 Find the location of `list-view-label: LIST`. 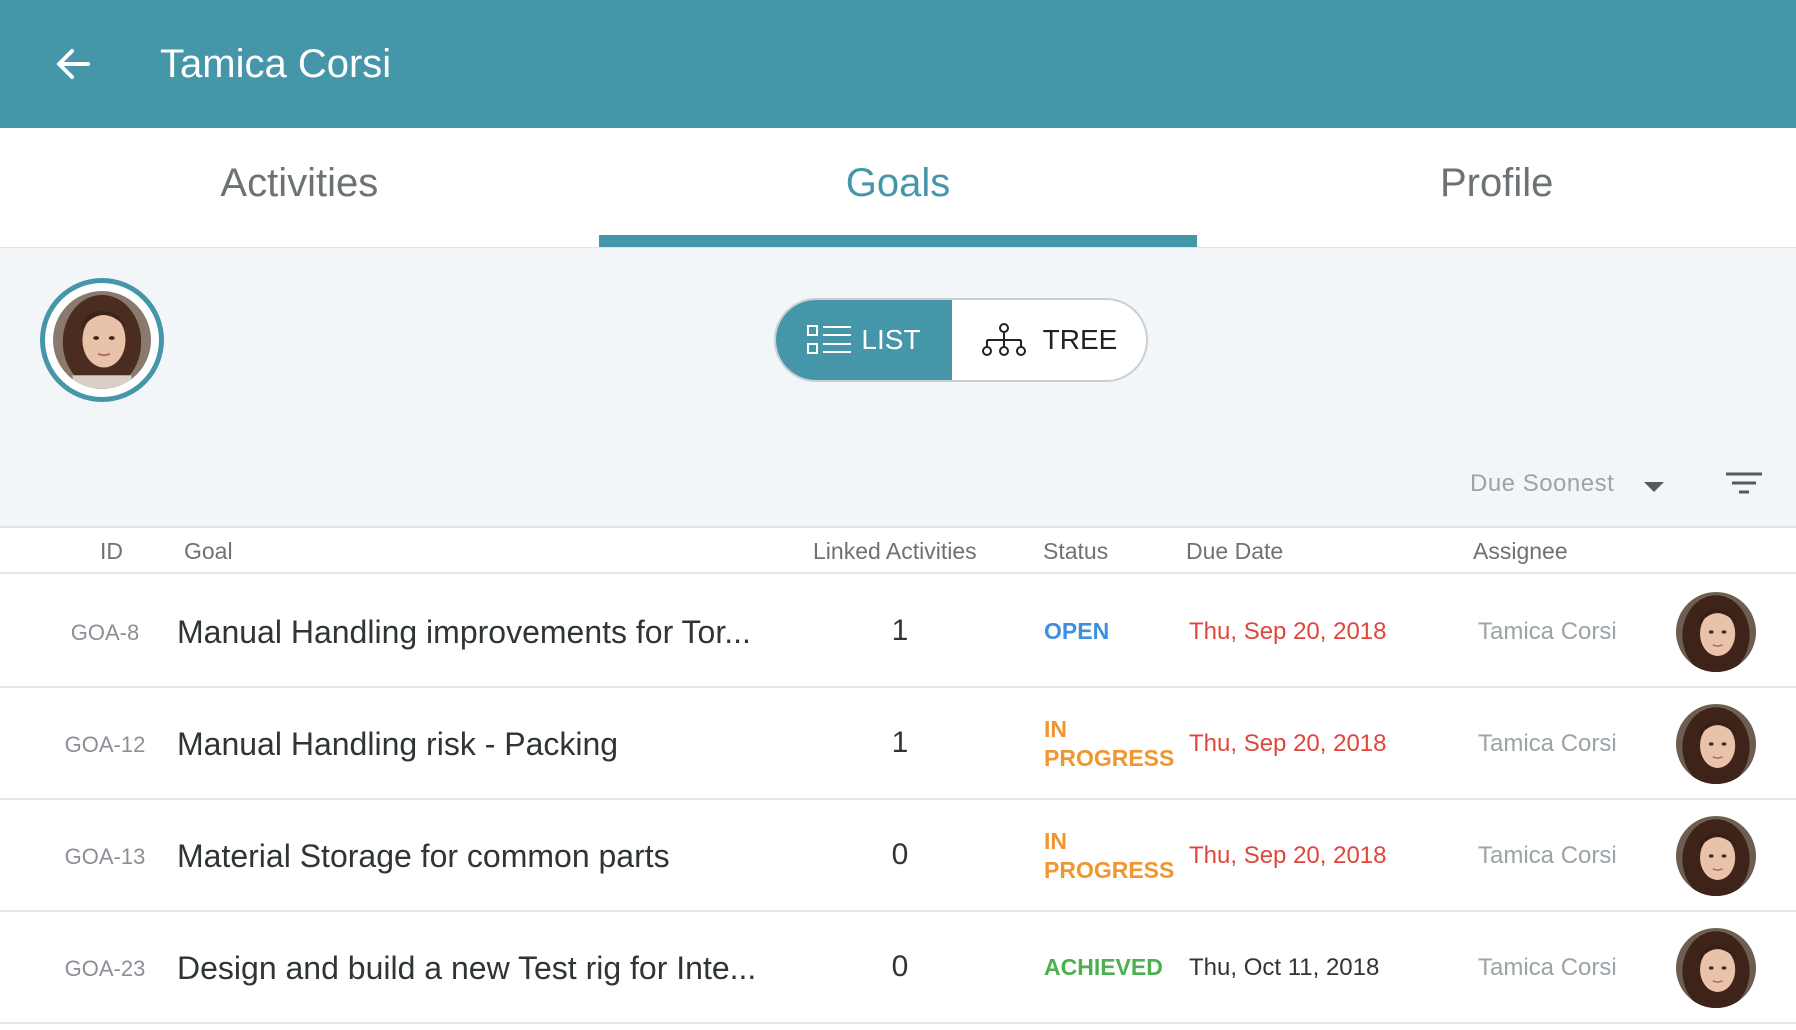

list-view-label: LIST is located at coordinates (891, 339).